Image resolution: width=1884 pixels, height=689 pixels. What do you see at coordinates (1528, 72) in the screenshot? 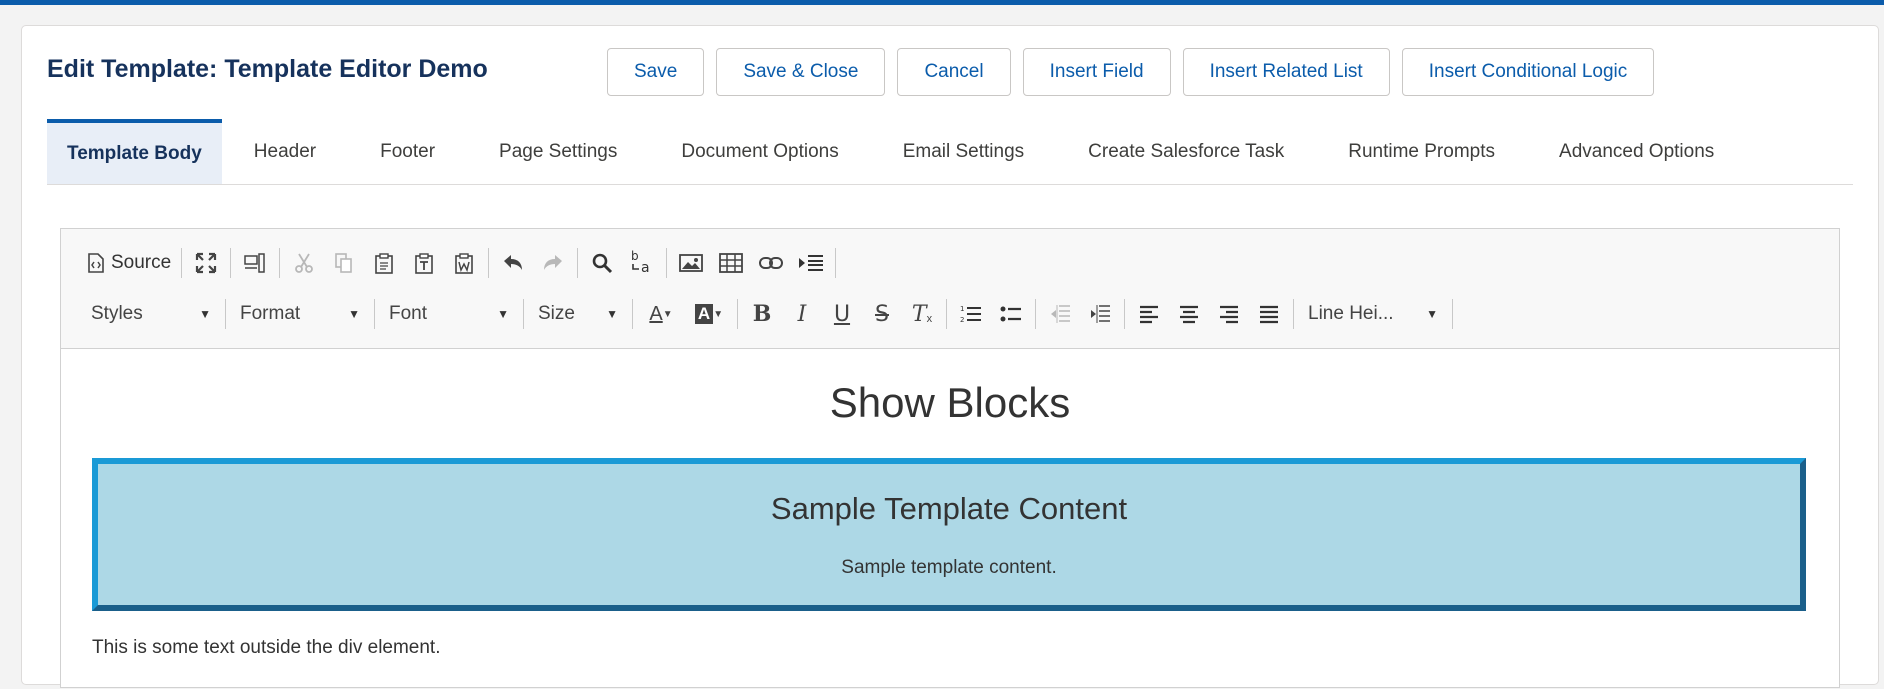
I see `insert-conditional-logic-button: Insert Conditional Logic` at bounding box center [1528, 72].